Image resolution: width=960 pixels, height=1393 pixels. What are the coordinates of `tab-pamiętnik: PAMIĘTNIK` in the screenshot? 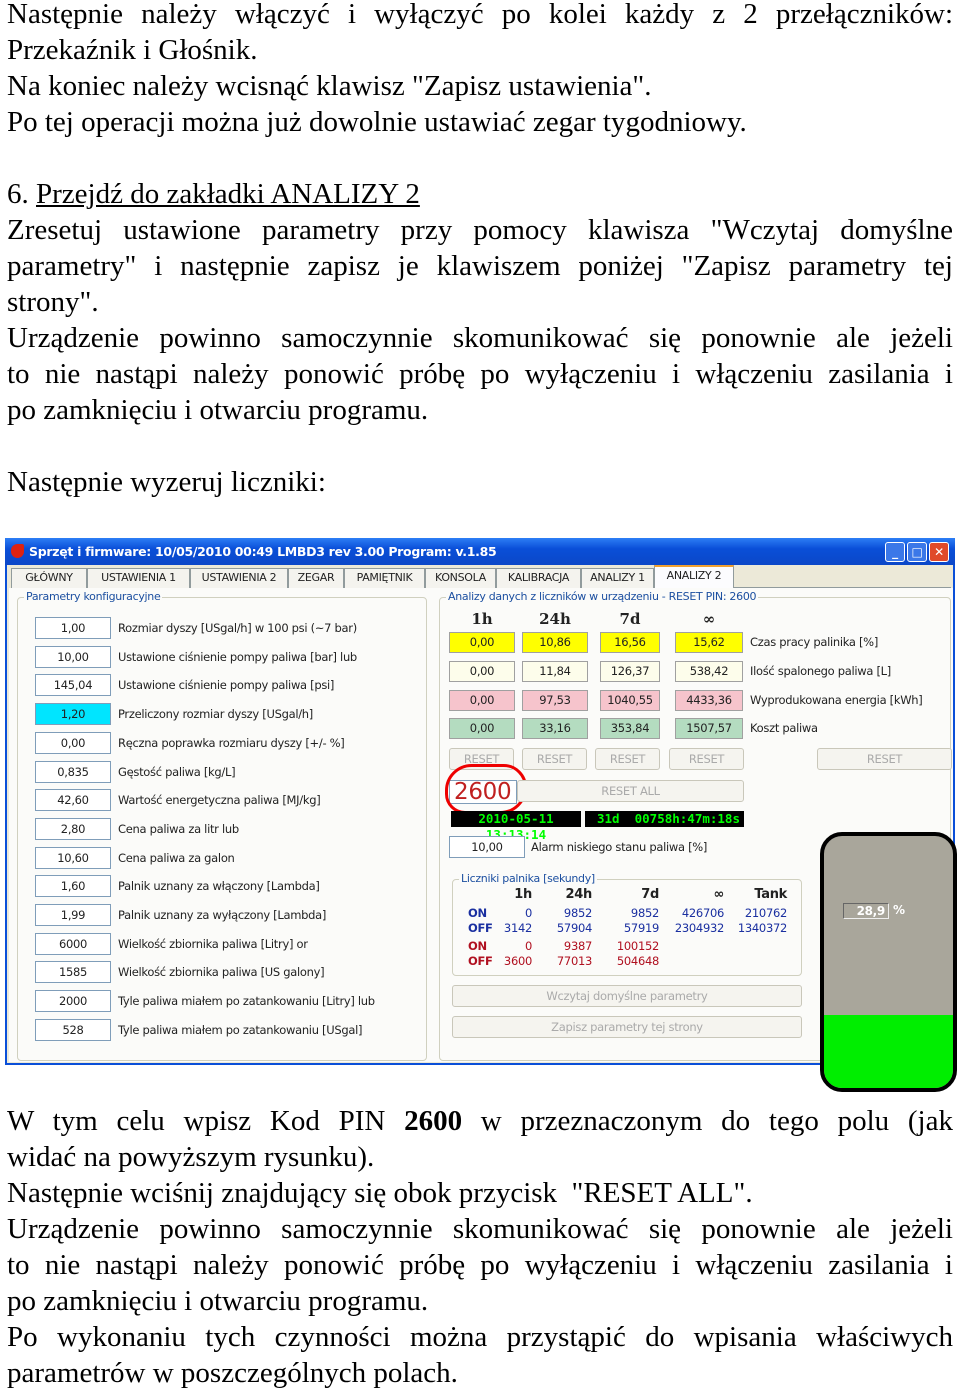 It's located at (384, 578).